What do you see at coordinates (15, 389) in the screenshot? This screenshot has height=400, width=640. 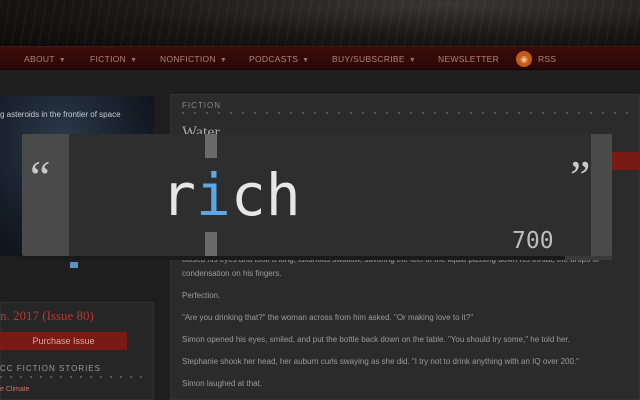 I see `sidebar-story-link: e Climate` at bounding box center [15, 389].